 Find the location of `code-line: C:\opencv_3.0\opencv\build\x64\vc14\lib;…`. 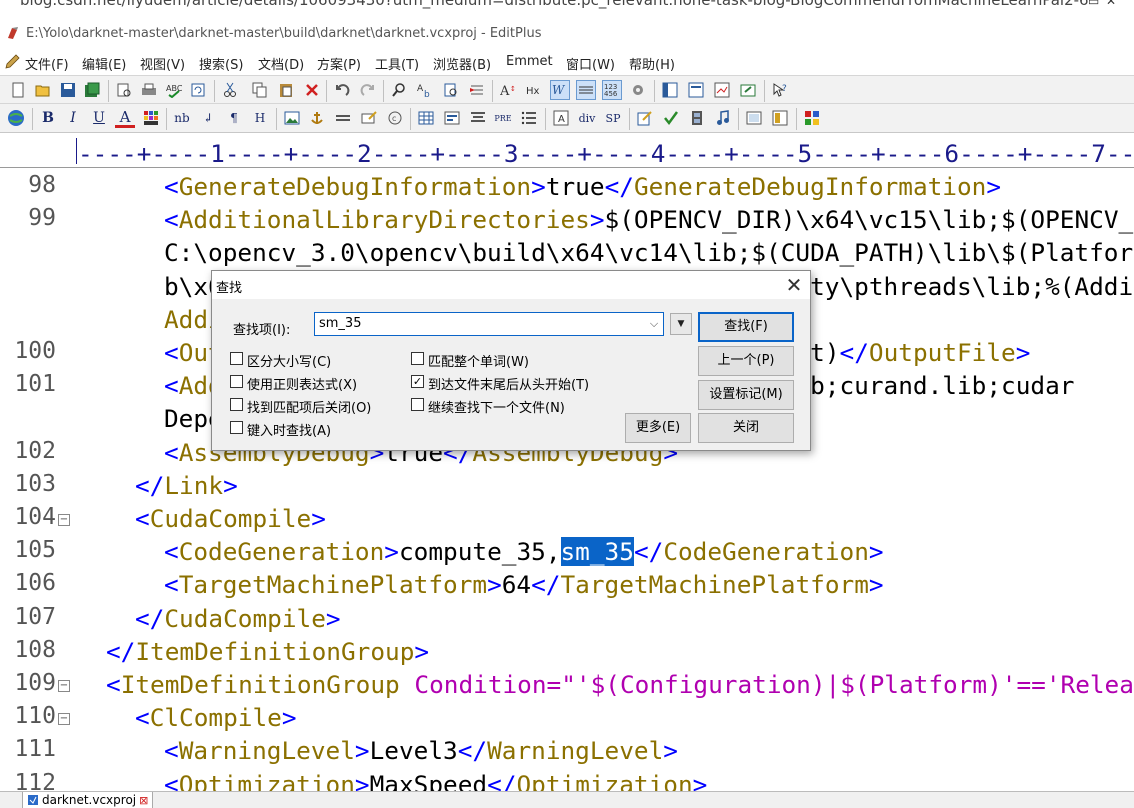

code-line: C:\opencv_3.0\opencv\build\x64\vc14\lib;… is located at coordinates (648, 252).